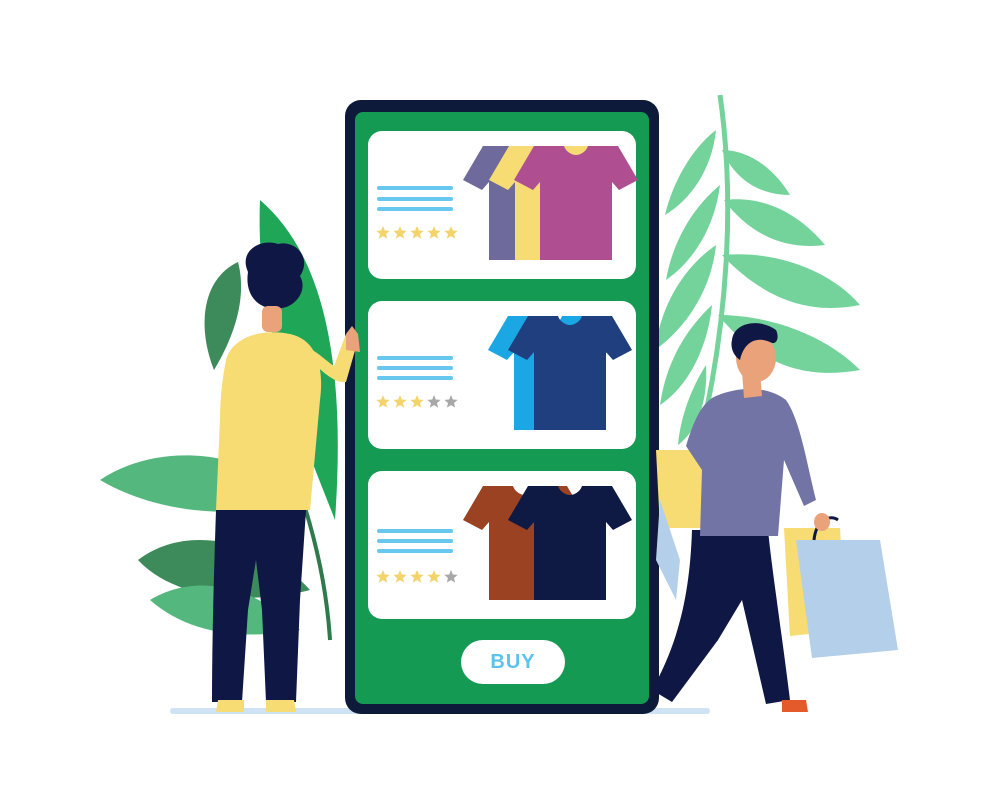 This screenshot has height=808, width=1000. What do you see at coordinates (550, 203) in the screenshot?
I see `tshirt-stack` at bounding box center [550, 203].